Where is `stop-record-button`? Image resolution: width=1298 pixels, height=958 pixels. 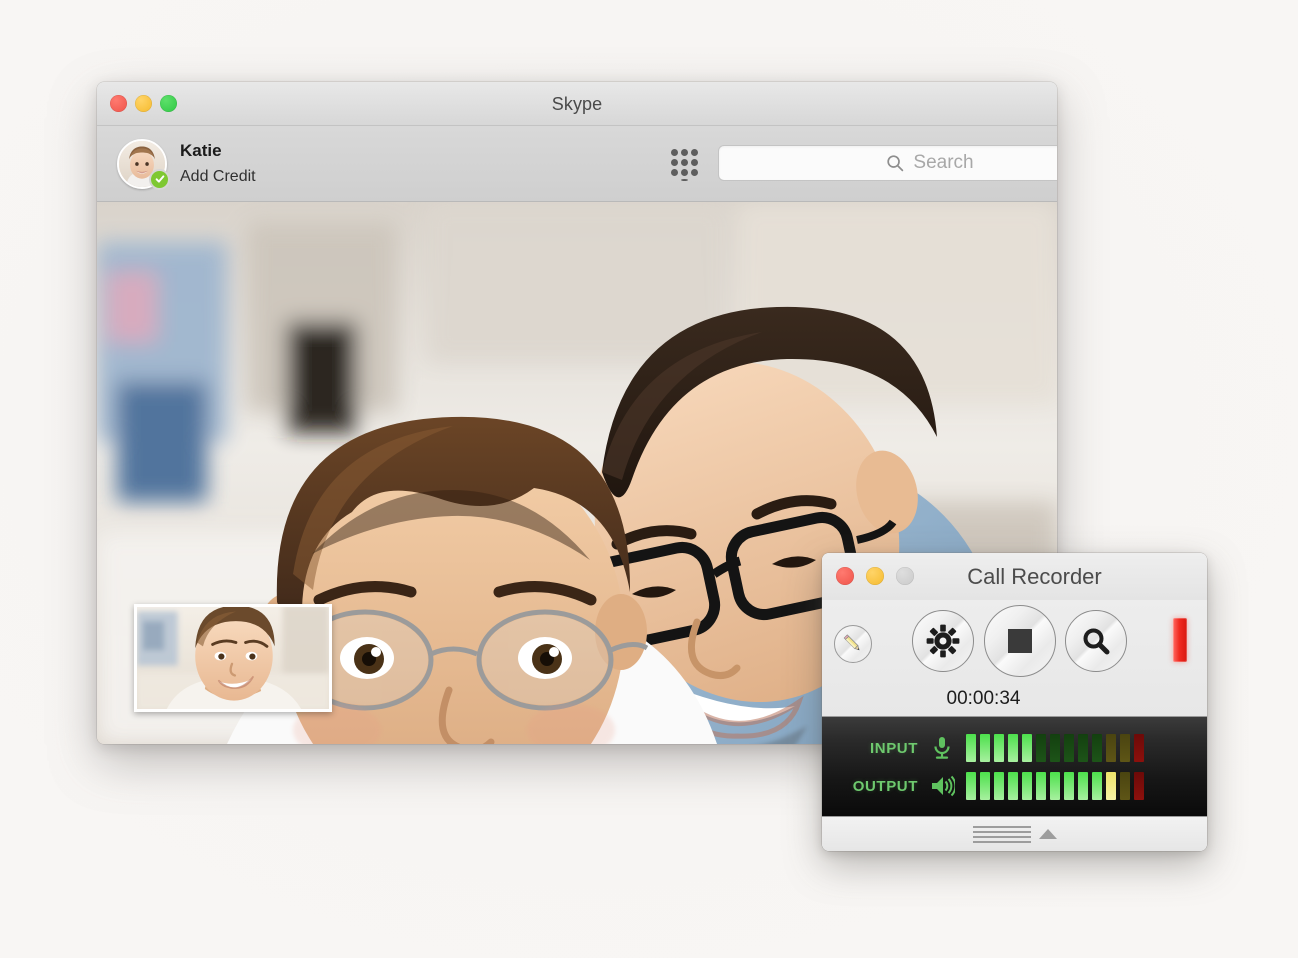 stop-record-button is located at coordinates (1020, 641).